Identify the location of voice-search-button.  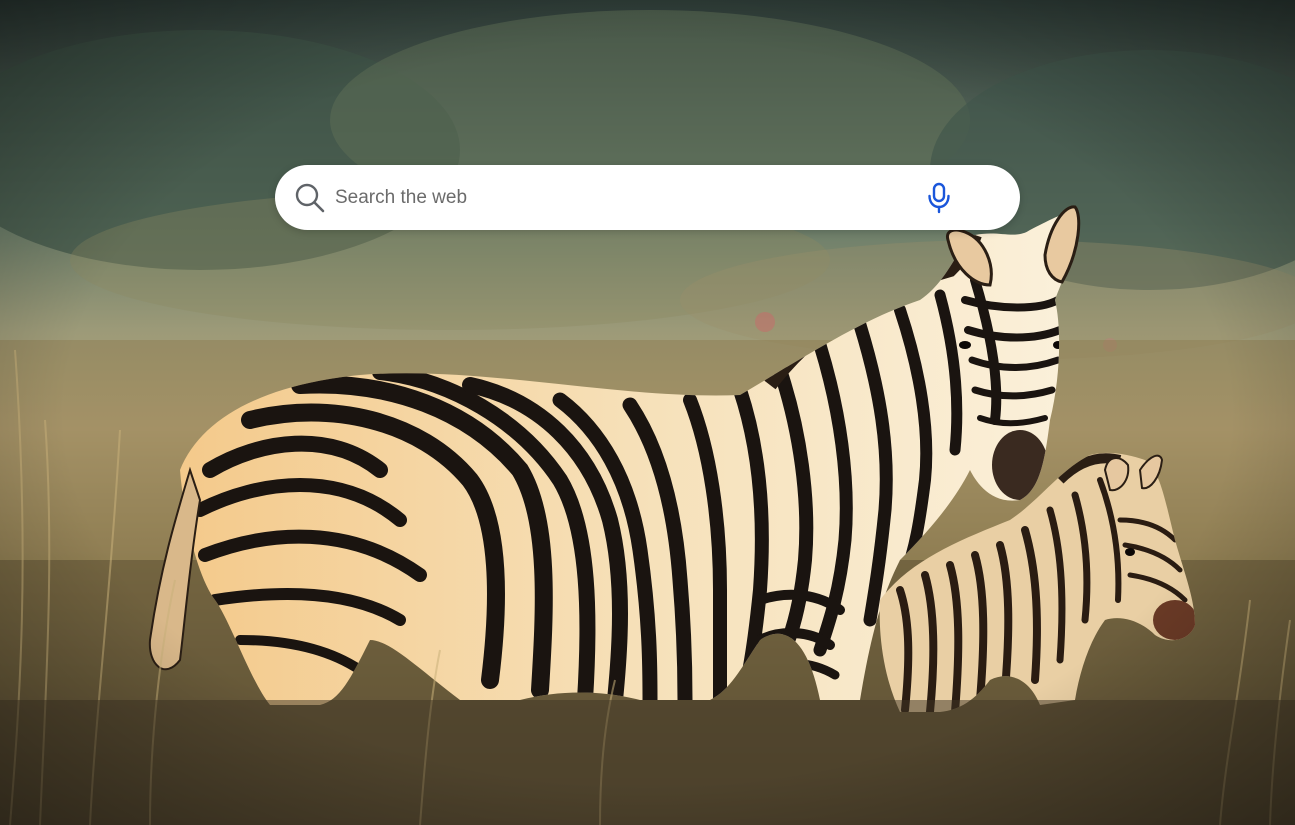
(939, 198).